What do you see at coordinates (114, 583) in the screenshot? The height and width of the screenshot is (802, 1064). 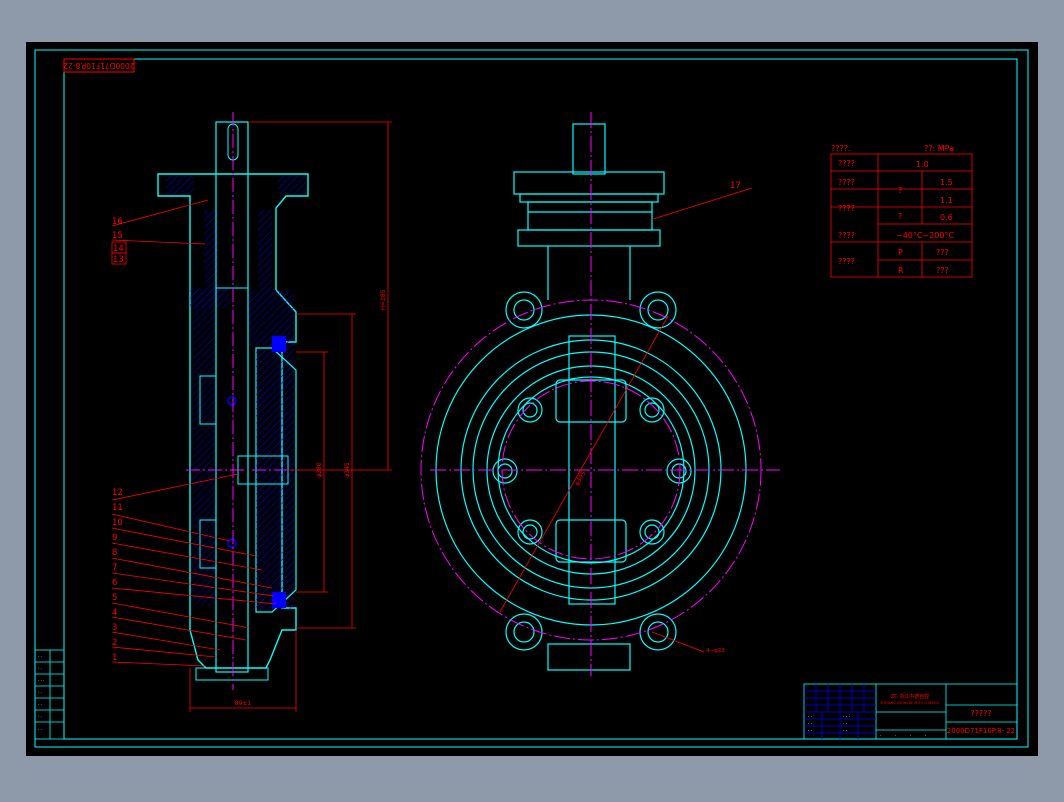 I see `part-label-6: 6` at bounding box center [114, 583].